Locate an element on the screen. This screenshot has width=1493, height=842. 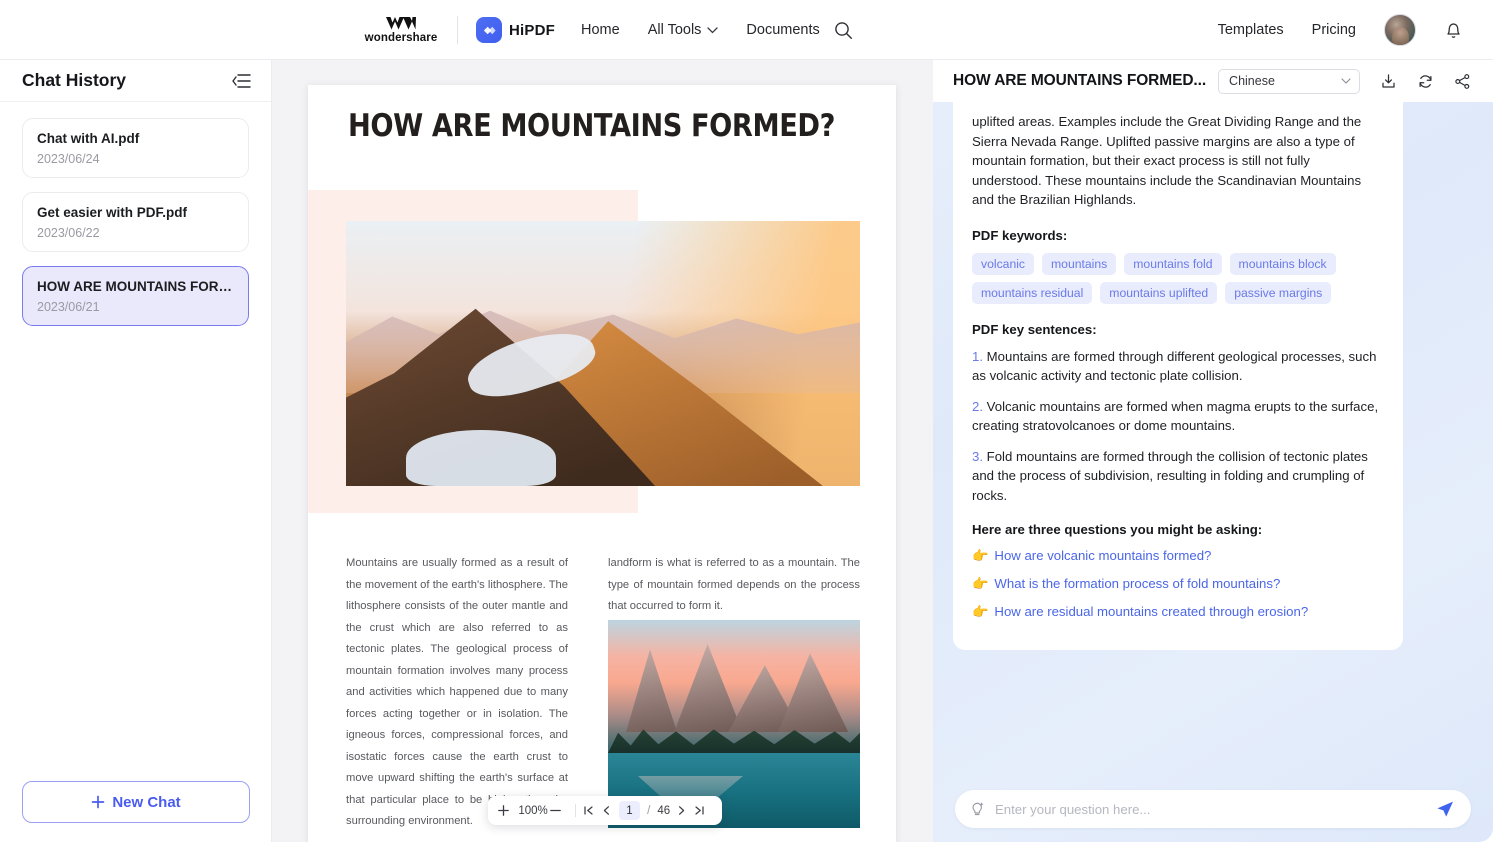
keyword-tag: passive margins is located at coordinates (1278, 292).